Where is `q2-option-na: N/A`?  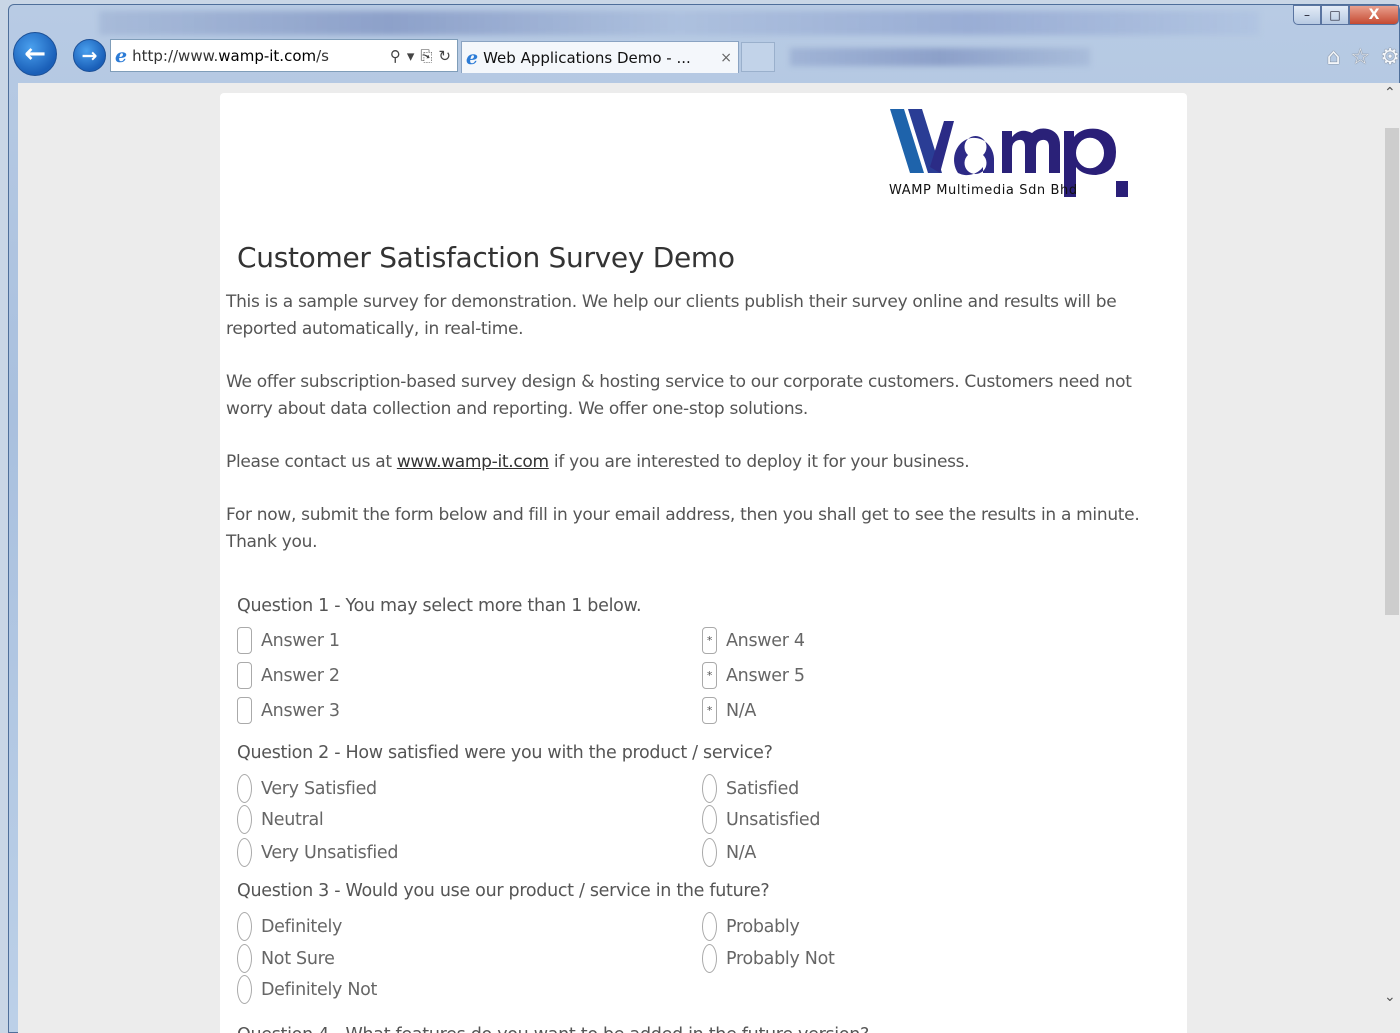
q2-option-na: N/A is located at coordinates (729, 852).